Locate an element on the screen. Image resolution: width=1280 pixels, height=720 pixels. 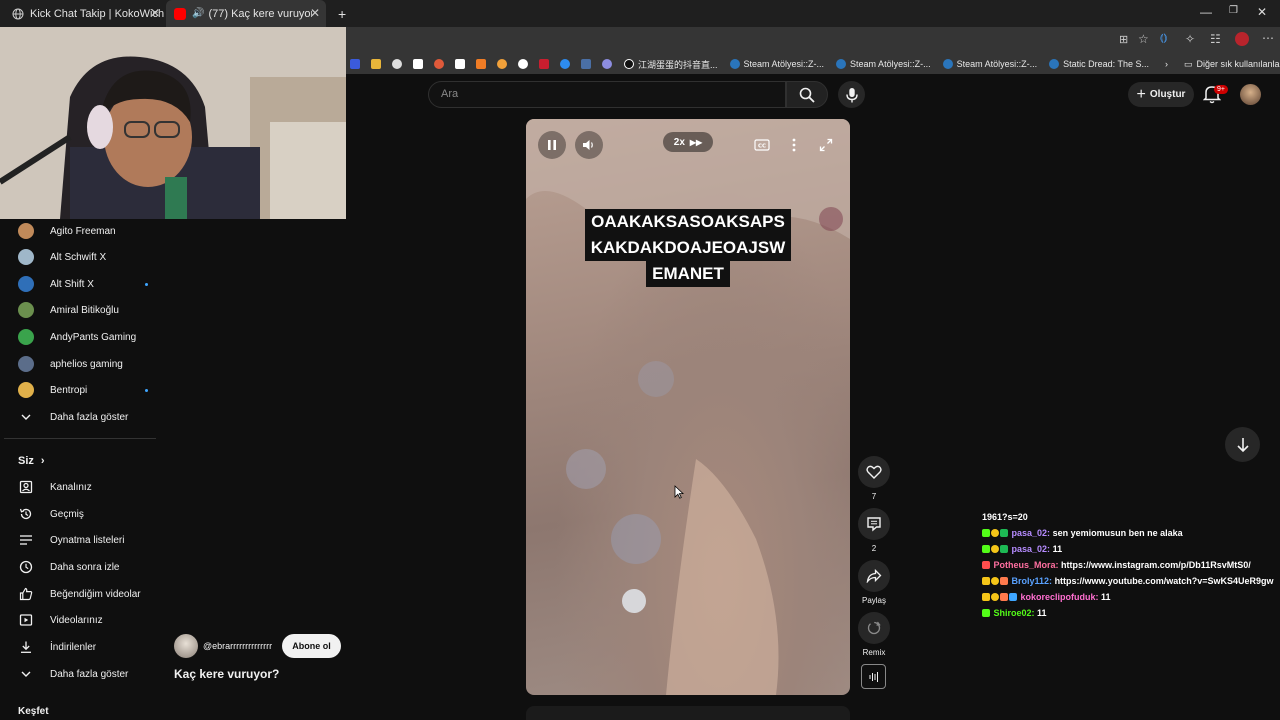
sidebar-subscription-amiral-bitikoglu: Amiral Bitikoğlu is located at coordinates (83, 310).